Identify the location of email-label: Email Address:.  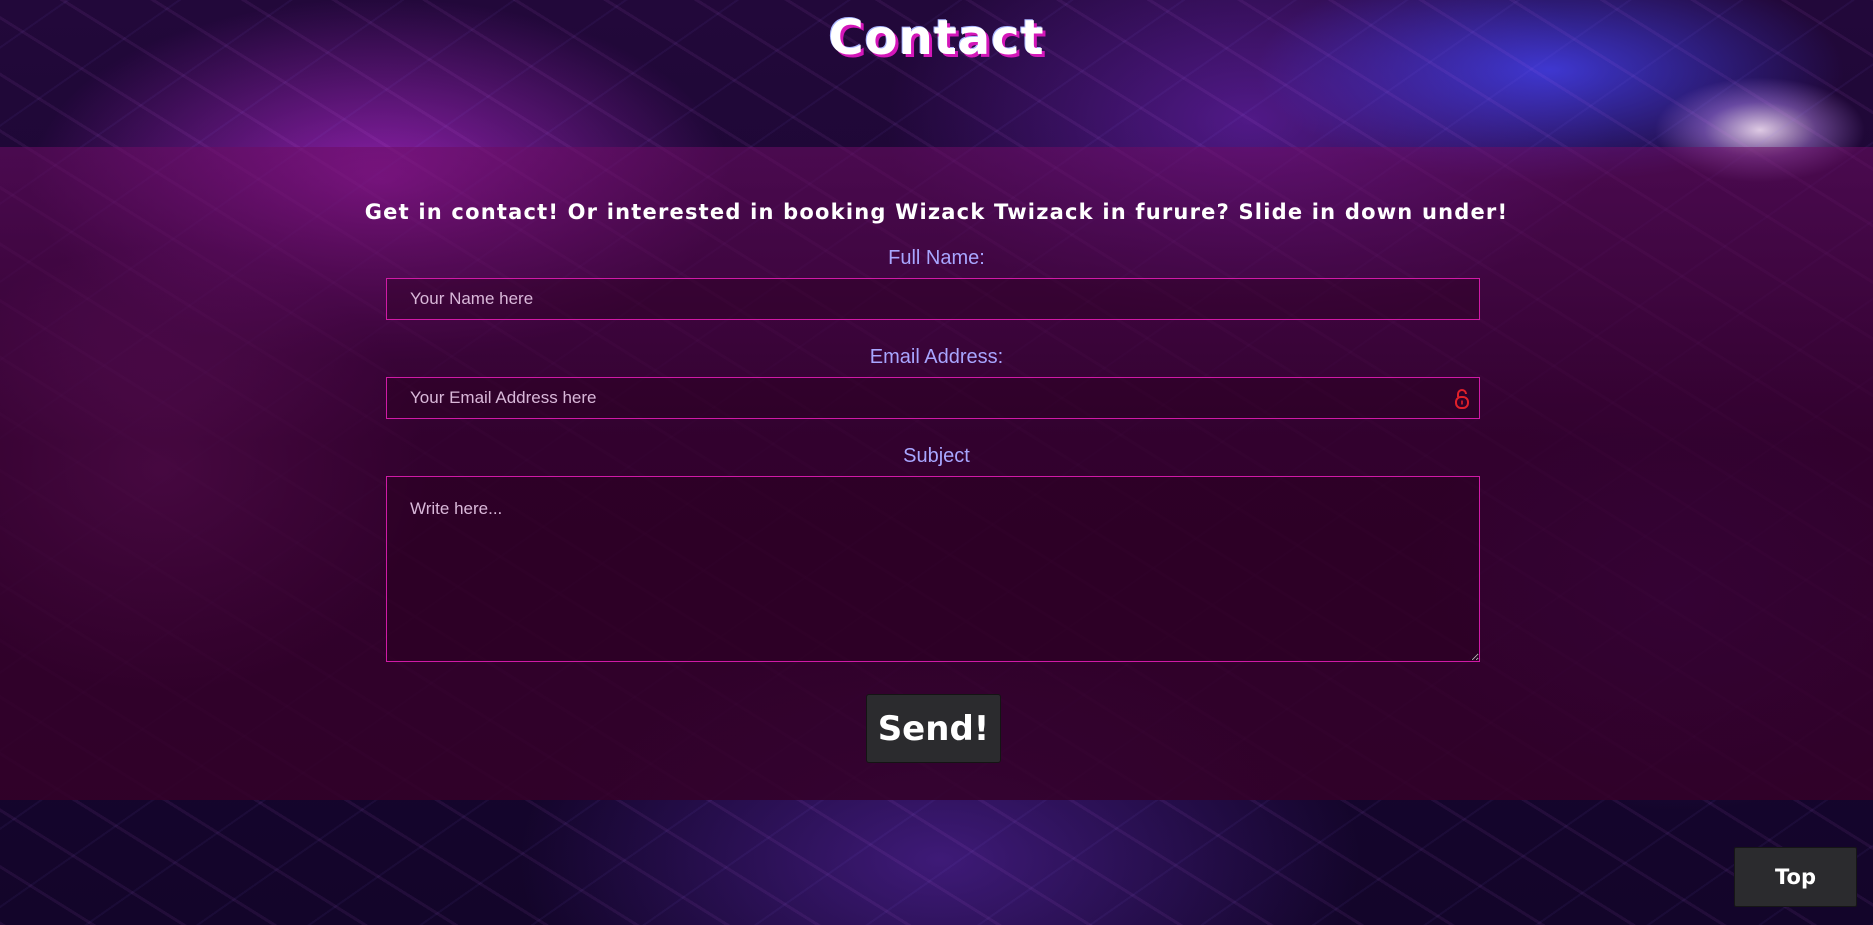
(936, 357).